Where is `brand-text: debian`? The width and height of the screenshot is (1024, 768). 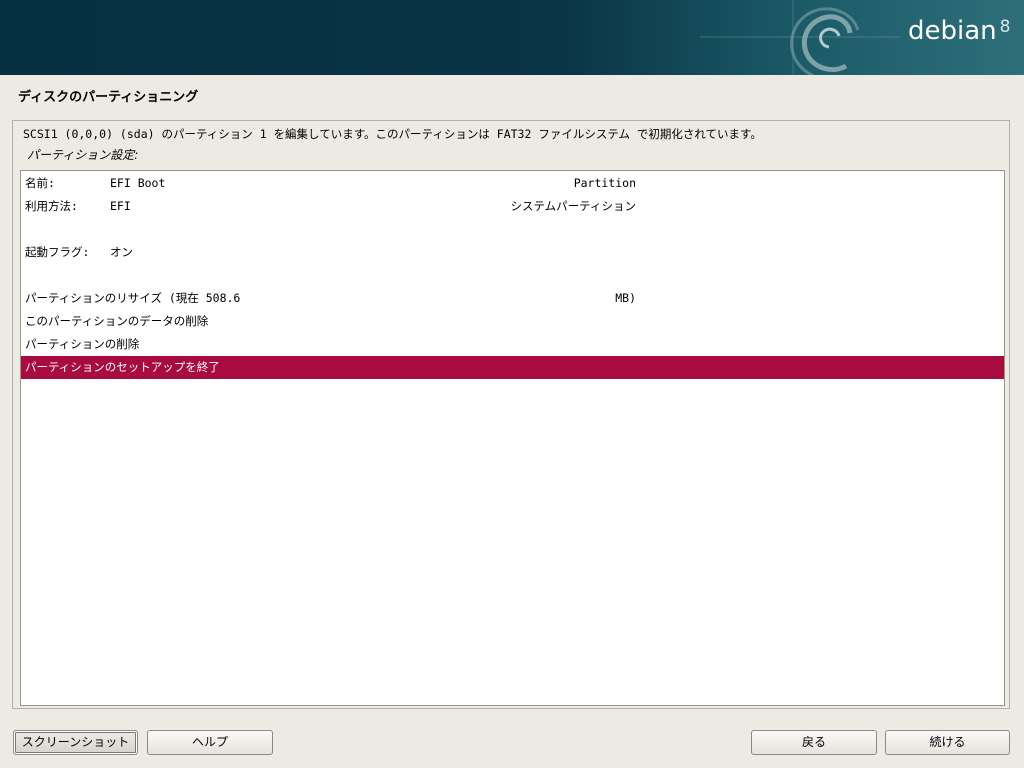
brand-text: debian is located at coordinates (952, 31).